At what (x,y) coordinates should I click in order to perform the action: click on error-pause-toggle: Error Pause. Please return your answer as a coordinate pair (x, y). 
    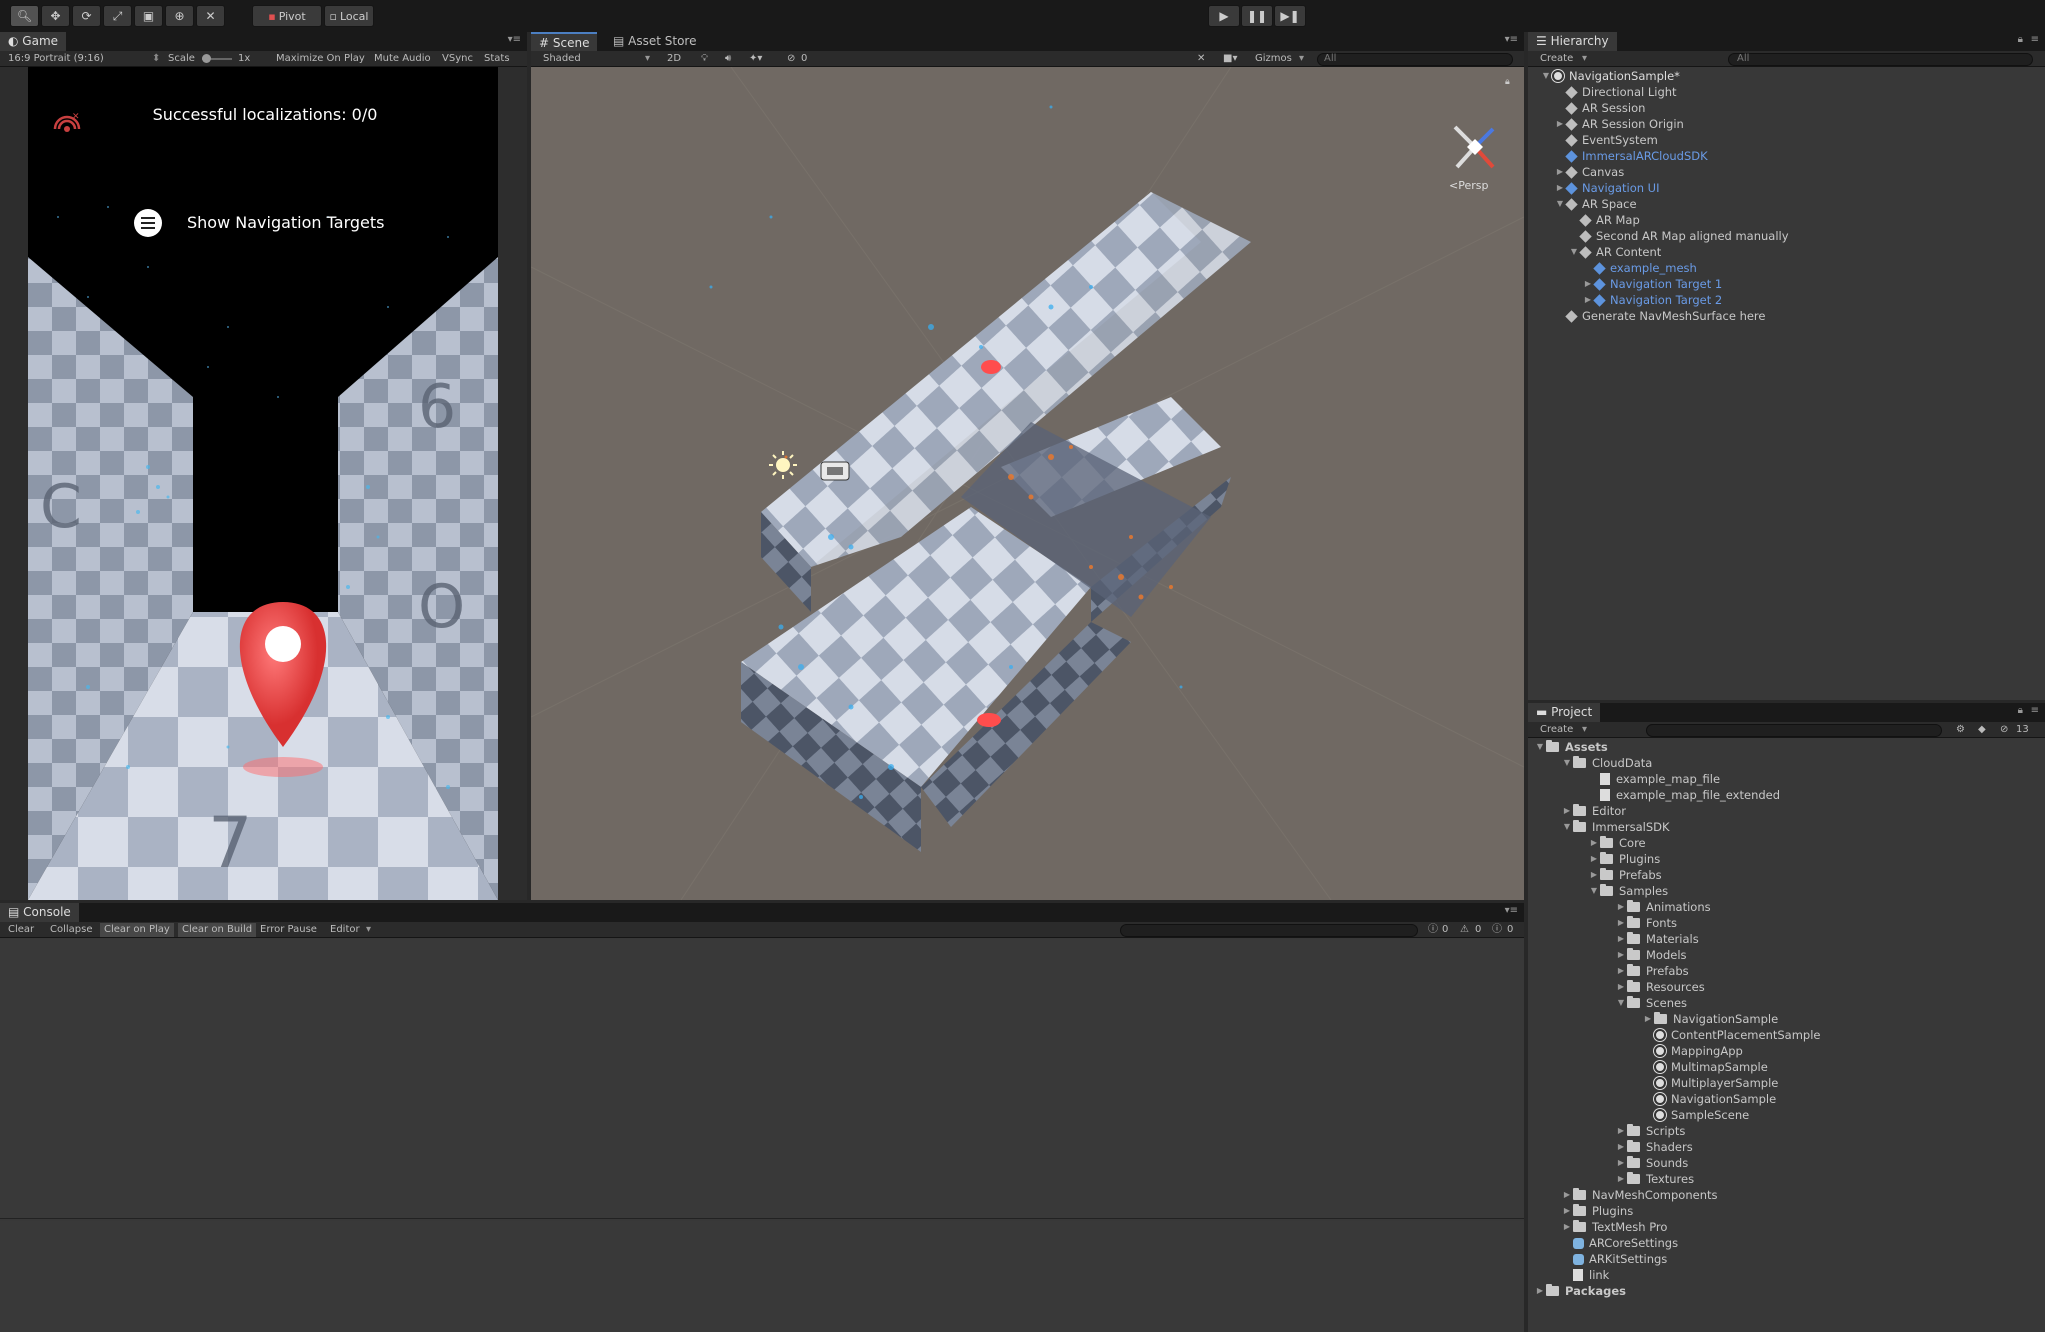
    Looking at the image, I should click on (288, 930).